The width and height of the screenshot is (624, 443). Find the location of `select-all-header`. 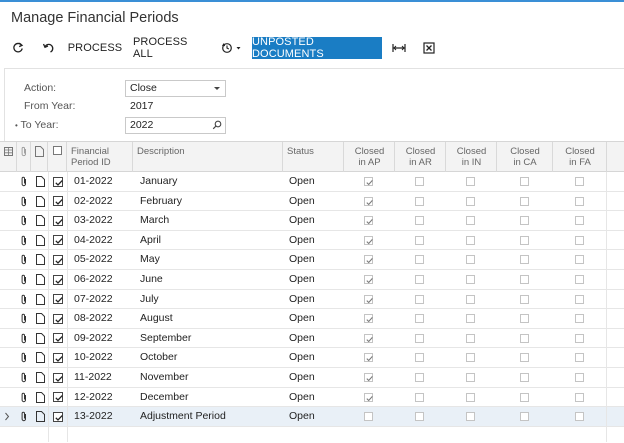

select-all-header is located at coordinates (57, 157).